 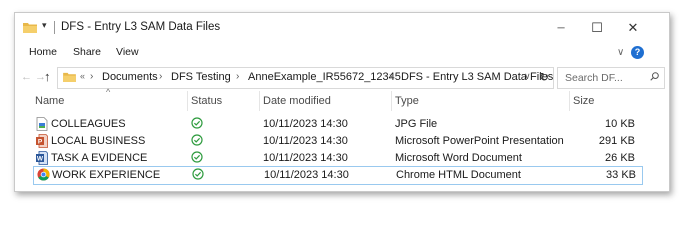 What do you see at coordinates (88, 124) in the screenshot?
I see `file-name: COLLEAGUES` at bounding box center [88, 124].